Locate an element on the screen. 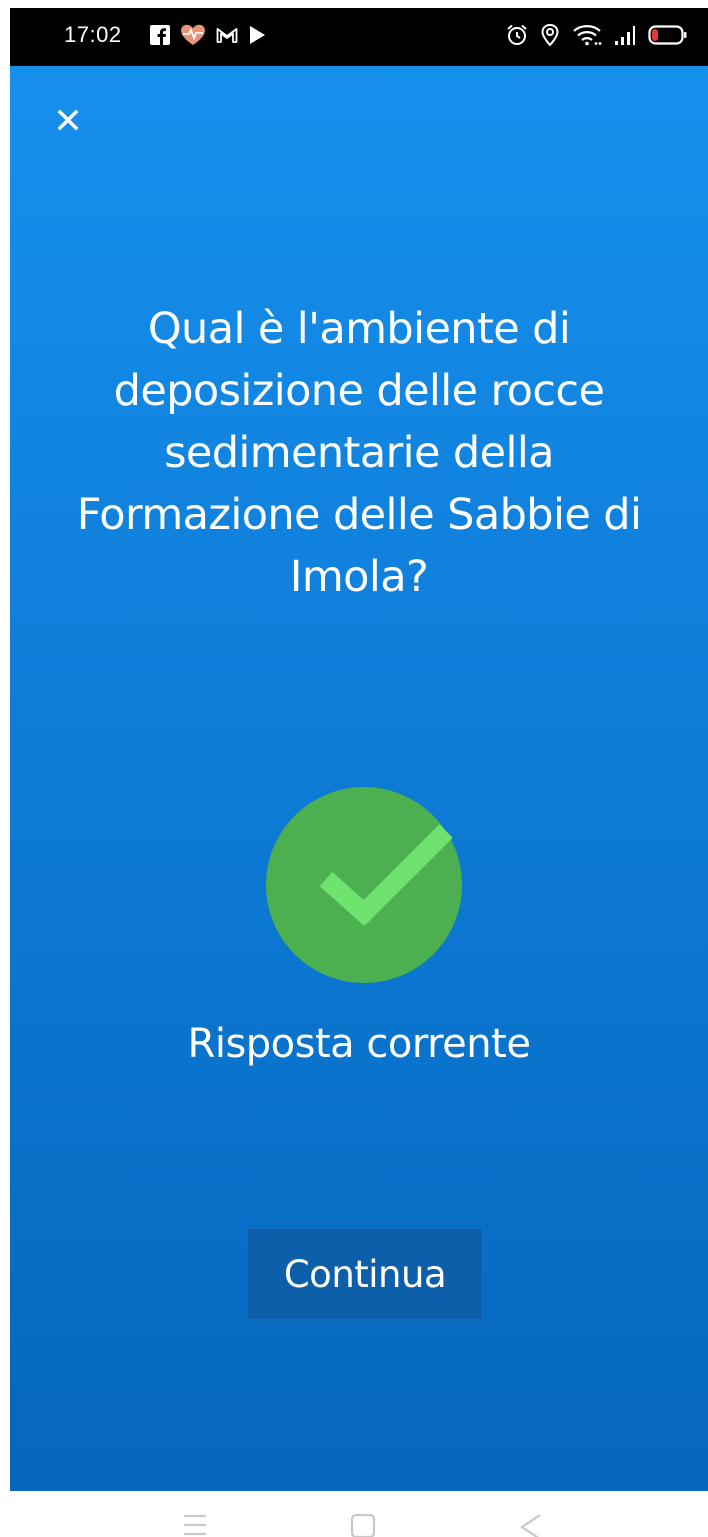  location-icon is located at coordinates (550, 37).